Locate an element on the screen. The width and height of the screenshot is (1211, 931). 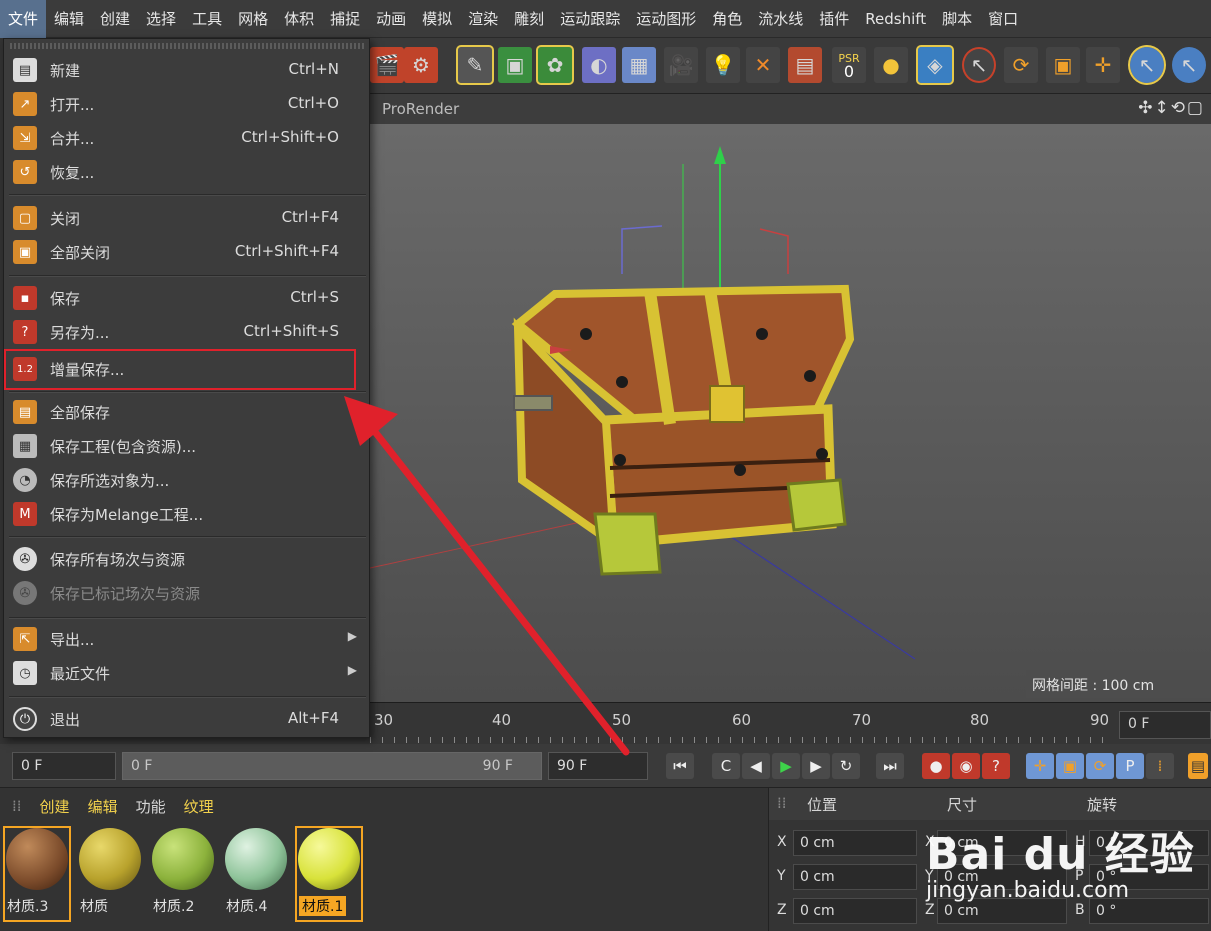
annotation-arrow is located at coordinates (487, 576).